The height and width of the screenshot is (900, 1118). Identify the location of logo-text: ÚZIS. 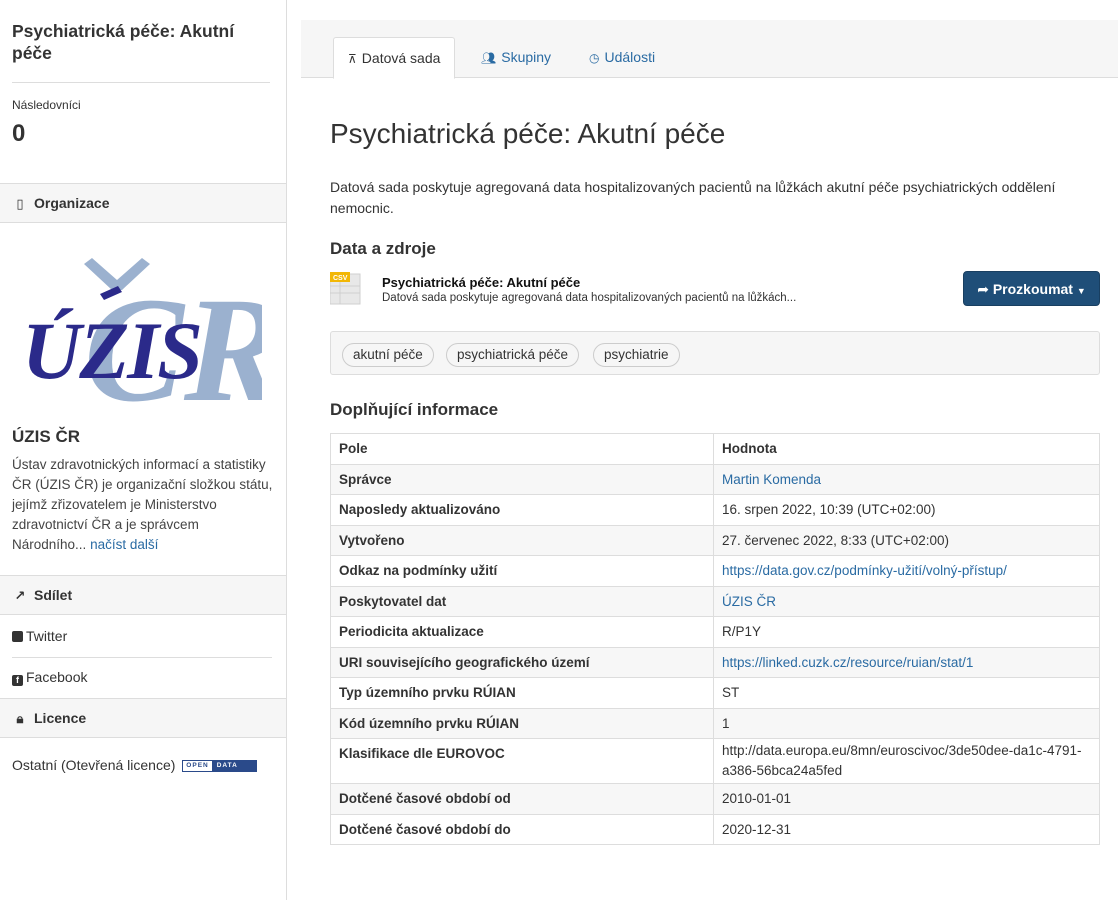
(111, 350).